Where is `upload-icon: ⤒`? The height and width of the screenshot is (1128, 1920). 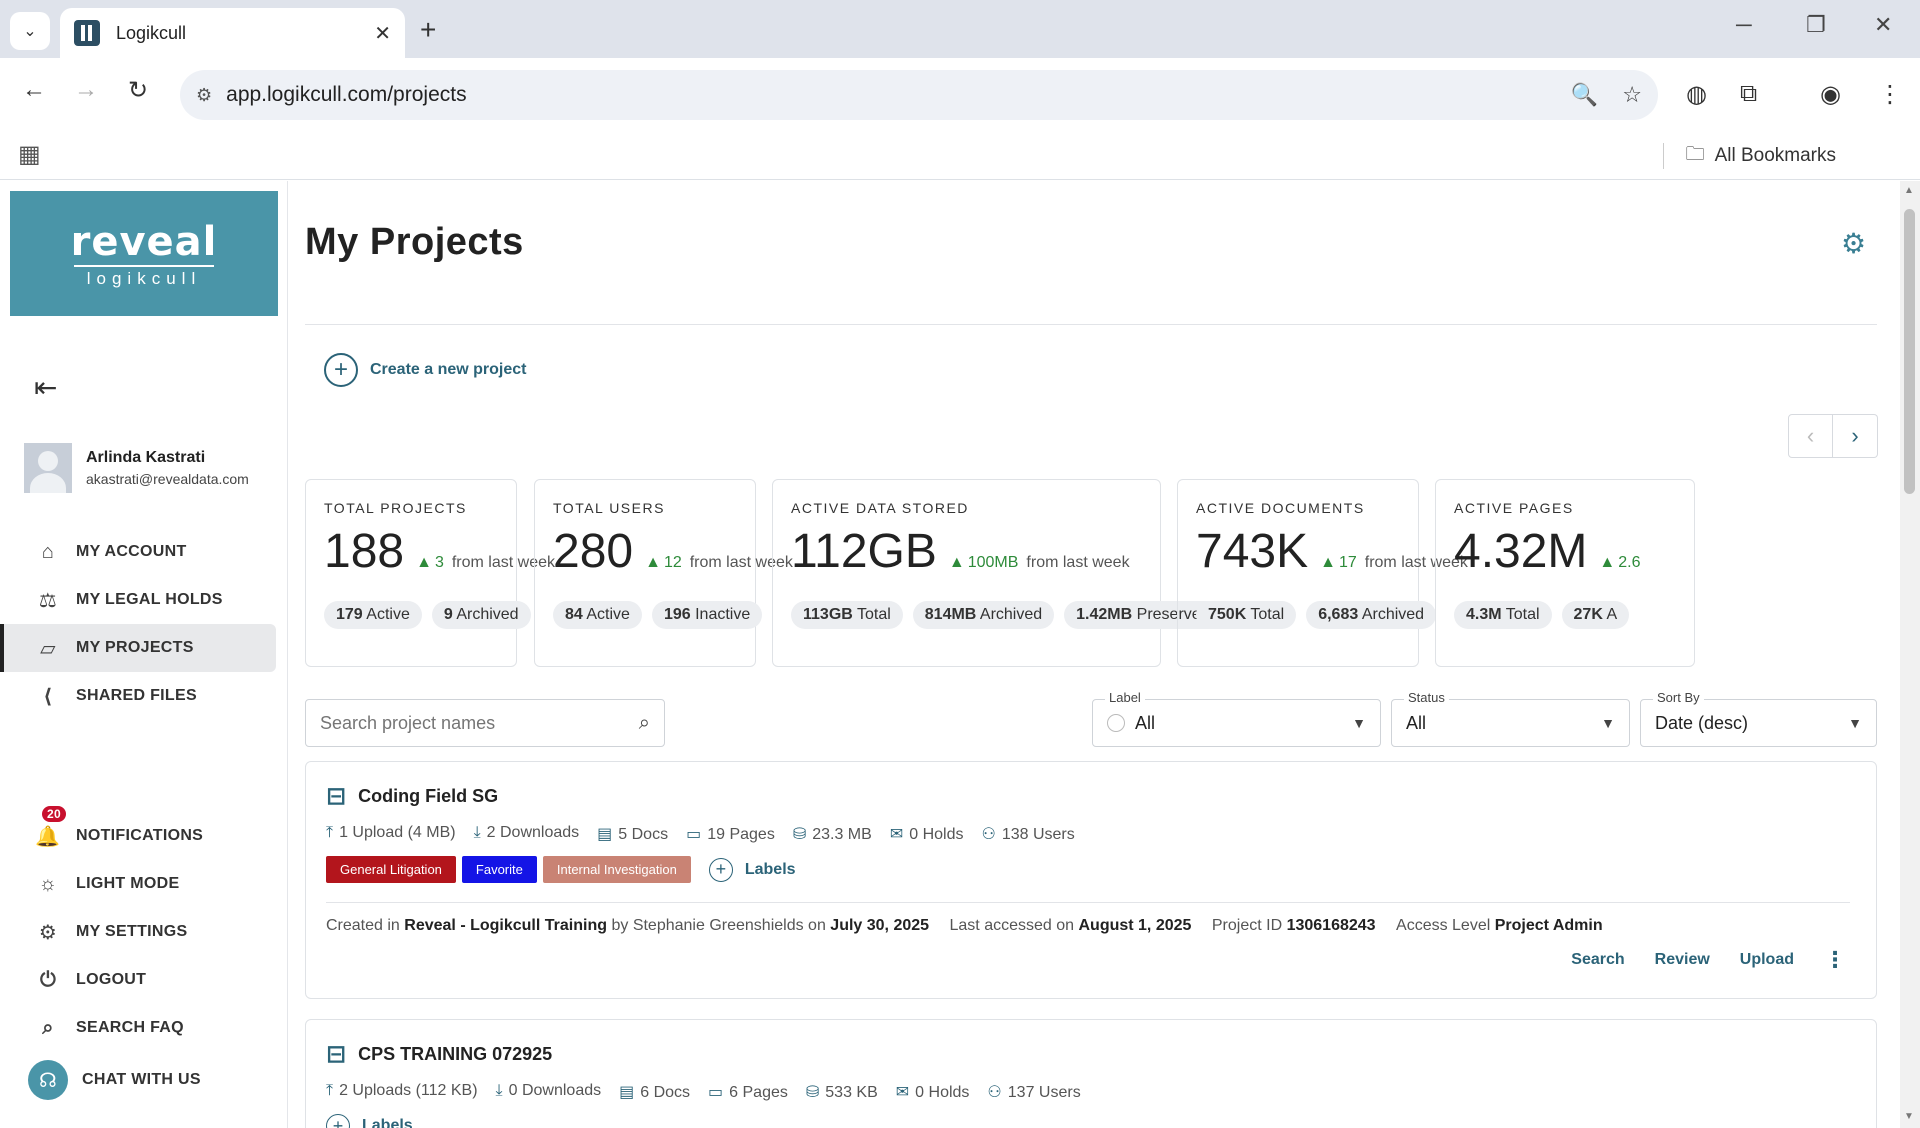
upload-icon: ⤒ is located at coordinates (330, 832).